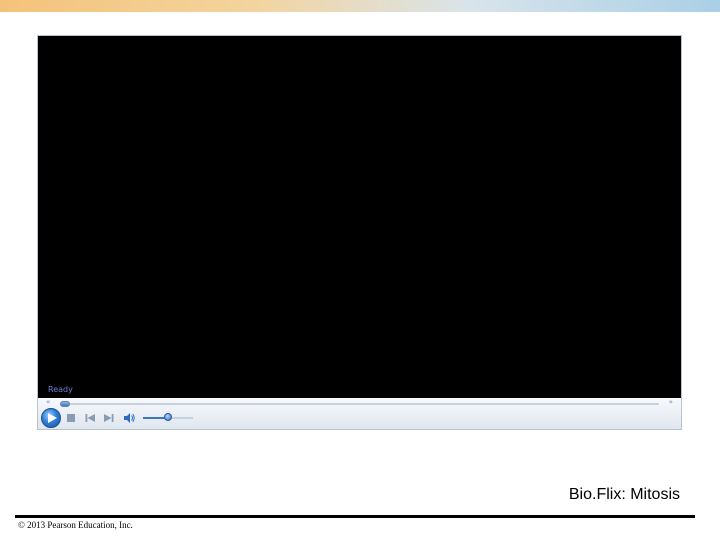 Image resolution: width=720 pixels, height=540 pixels. I want to click on skip-next-icon, so click(109, 418).